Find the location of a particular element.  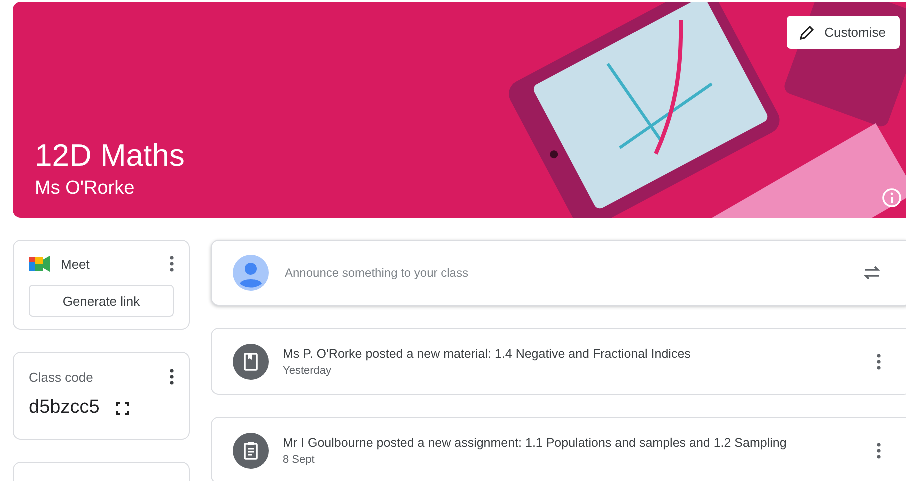

avatar-icon is located at coordinates (251, 273).